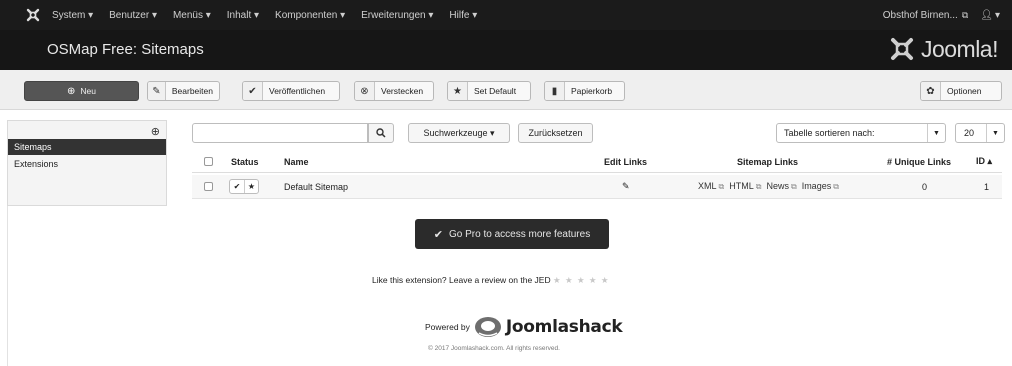 The image size is (1012, 366). What do you see at coordinates (959, 48) in the screenshot?
I see `joomla-wordmark: Joomla!` at bounding box center [959, 48].